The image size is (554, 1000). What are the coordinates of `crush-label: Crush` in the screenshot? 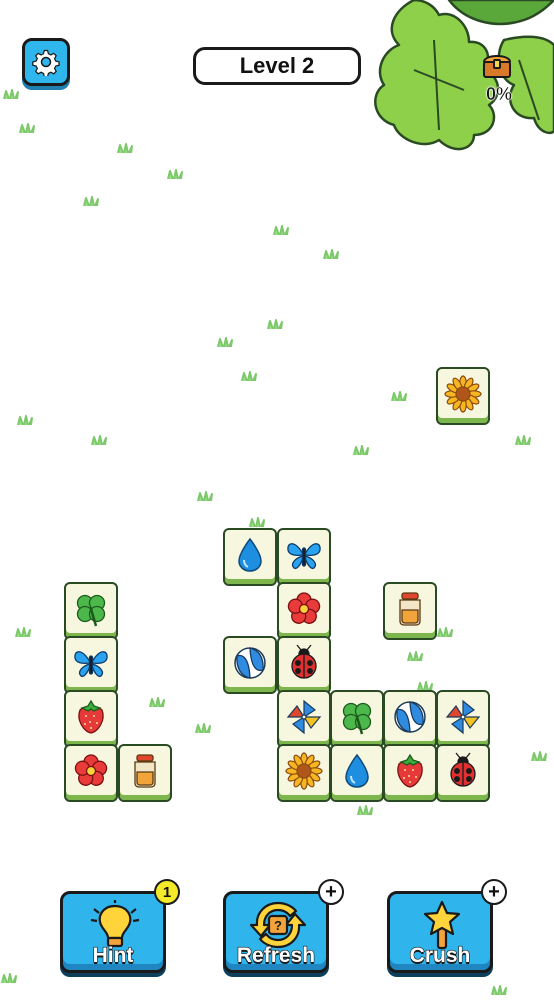 It's located at (440, 955).